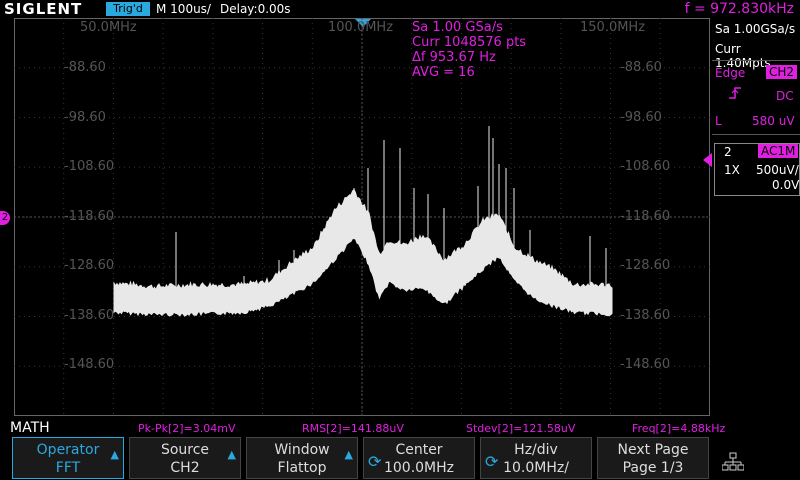  Describe the element at coordinates (641, 67) in the screenshot. I see `level-label-right: -88.60` at that location.